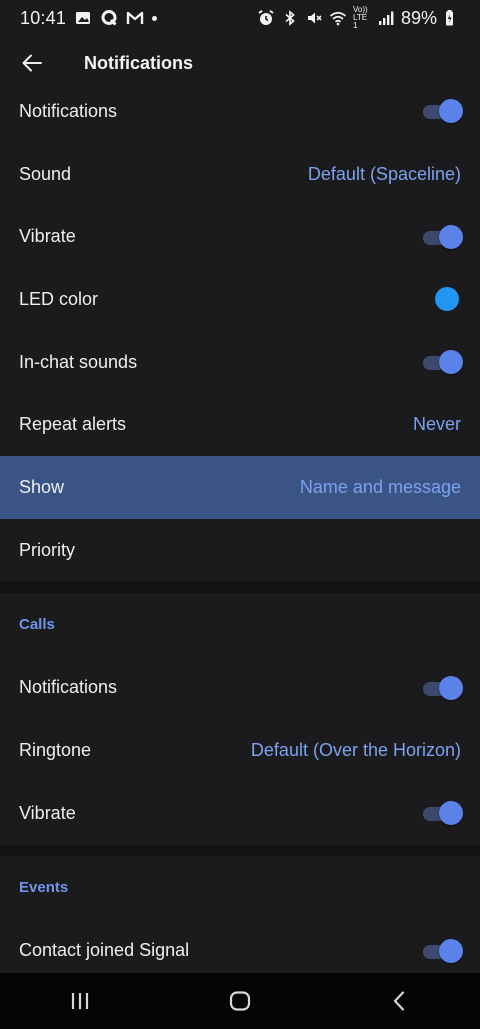 The height and width of the screenshot is (1029, 480). What do you see at coordinates (240, 111) in the screenshot?
I see `setting-row-notifications: Notifications` at bounding box center [240, 111].